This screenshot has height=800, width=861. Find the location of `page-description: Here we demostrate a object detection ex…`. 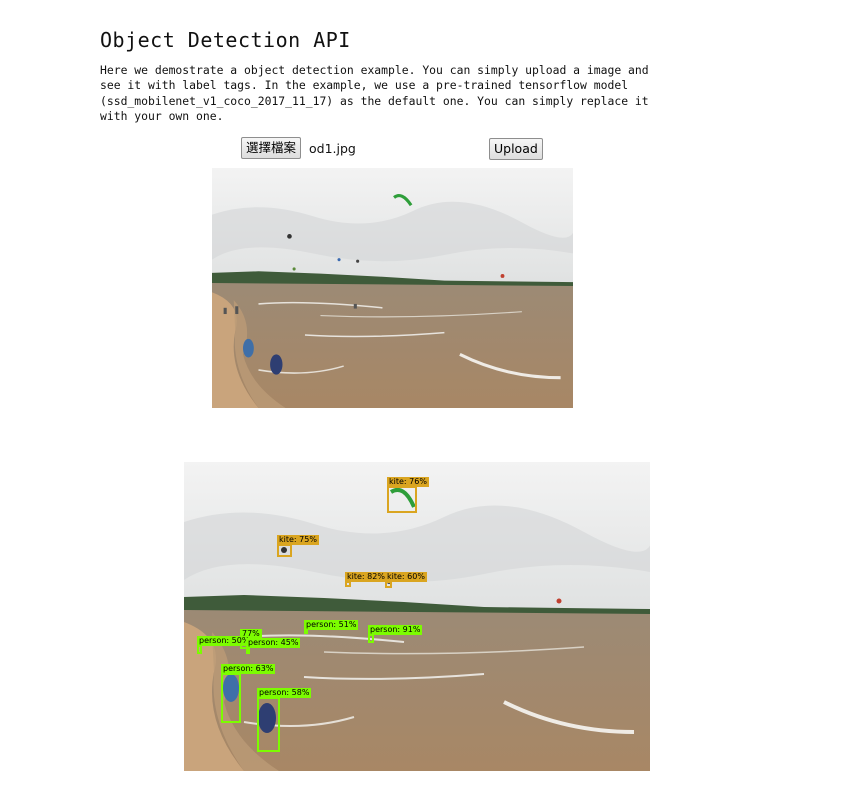

page-description: Here we demostrate a object detection ex… is located at coordinates (374, 93).